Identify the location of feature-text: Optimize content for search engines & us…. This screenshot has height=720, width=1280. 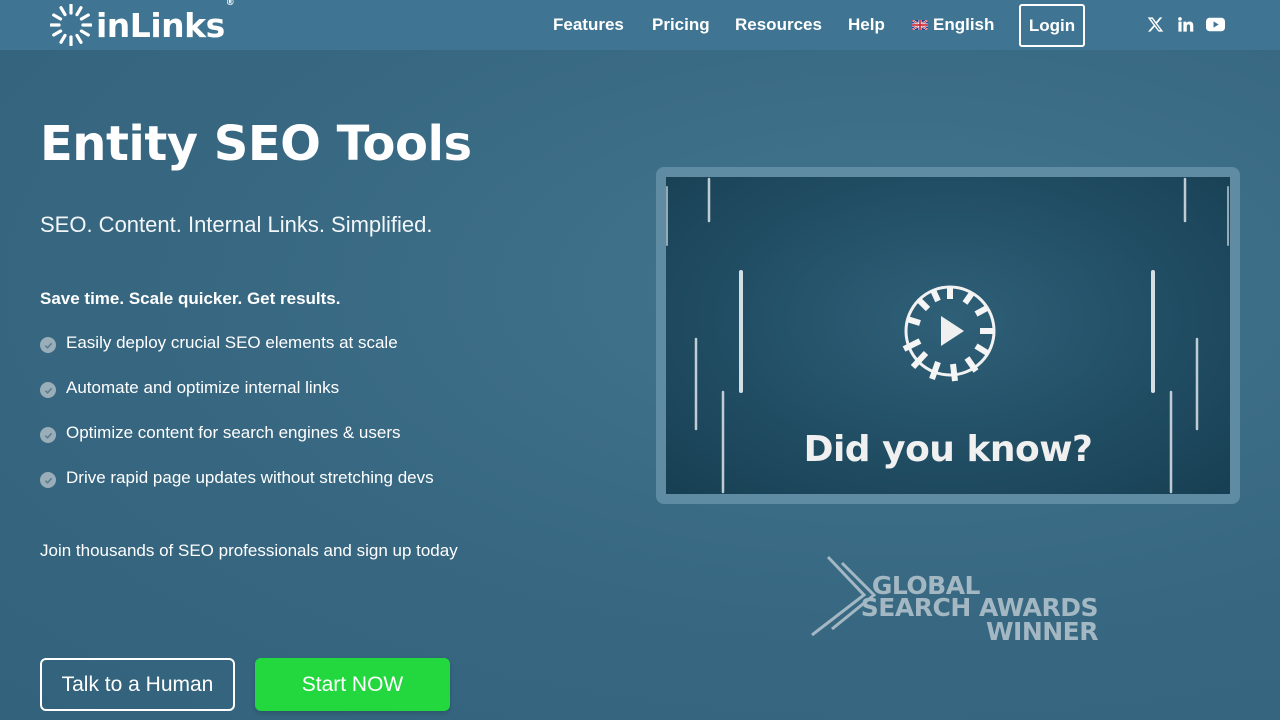
(233, 432).